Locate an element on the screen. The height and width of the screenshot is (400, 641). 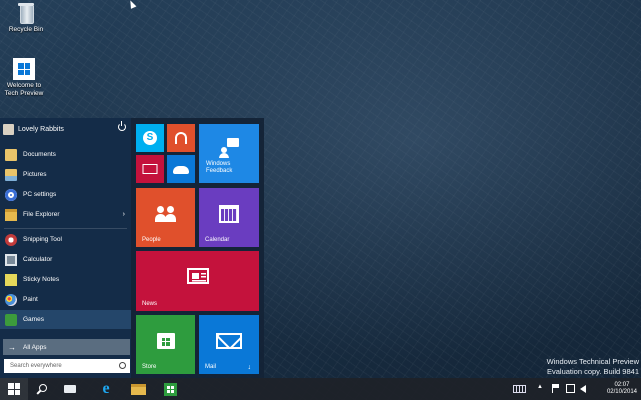
search-button is located at coordinates (42, 389).